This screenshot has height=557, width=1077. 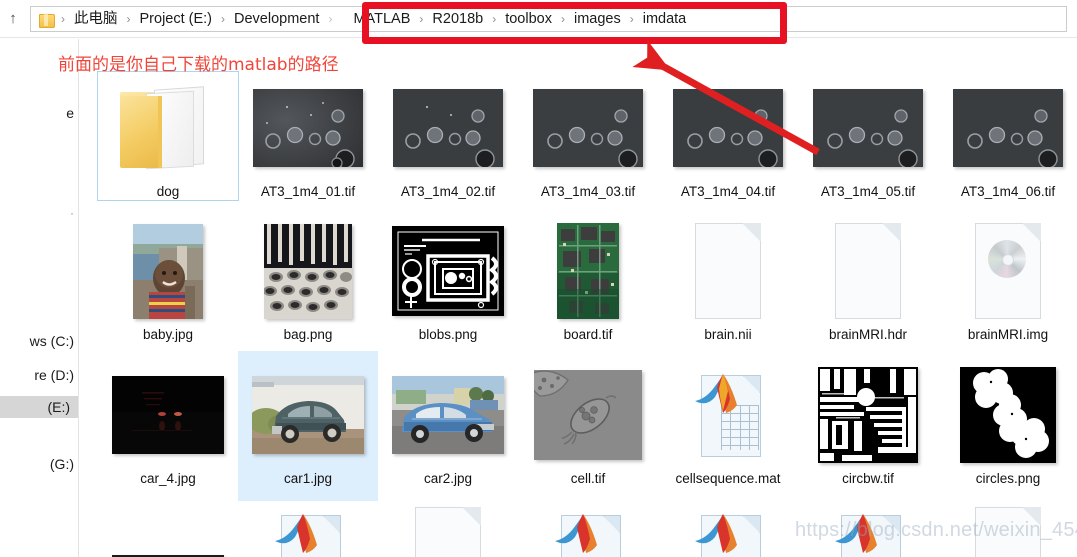 What do you see at coordinates (54, 375) in the screenshot?
I see `sidebar-item-software-d: re (D:)` at bounding box center [54, 375].